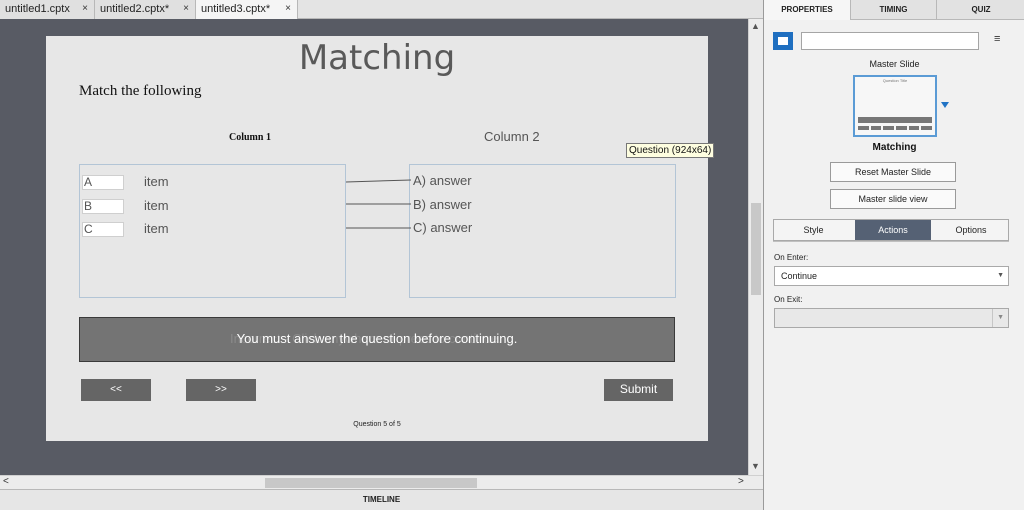  What do you see at coordinates (741, 481) in the screenshot?
I see `scroll-right-icon: >` at bounding box center [741, 481].